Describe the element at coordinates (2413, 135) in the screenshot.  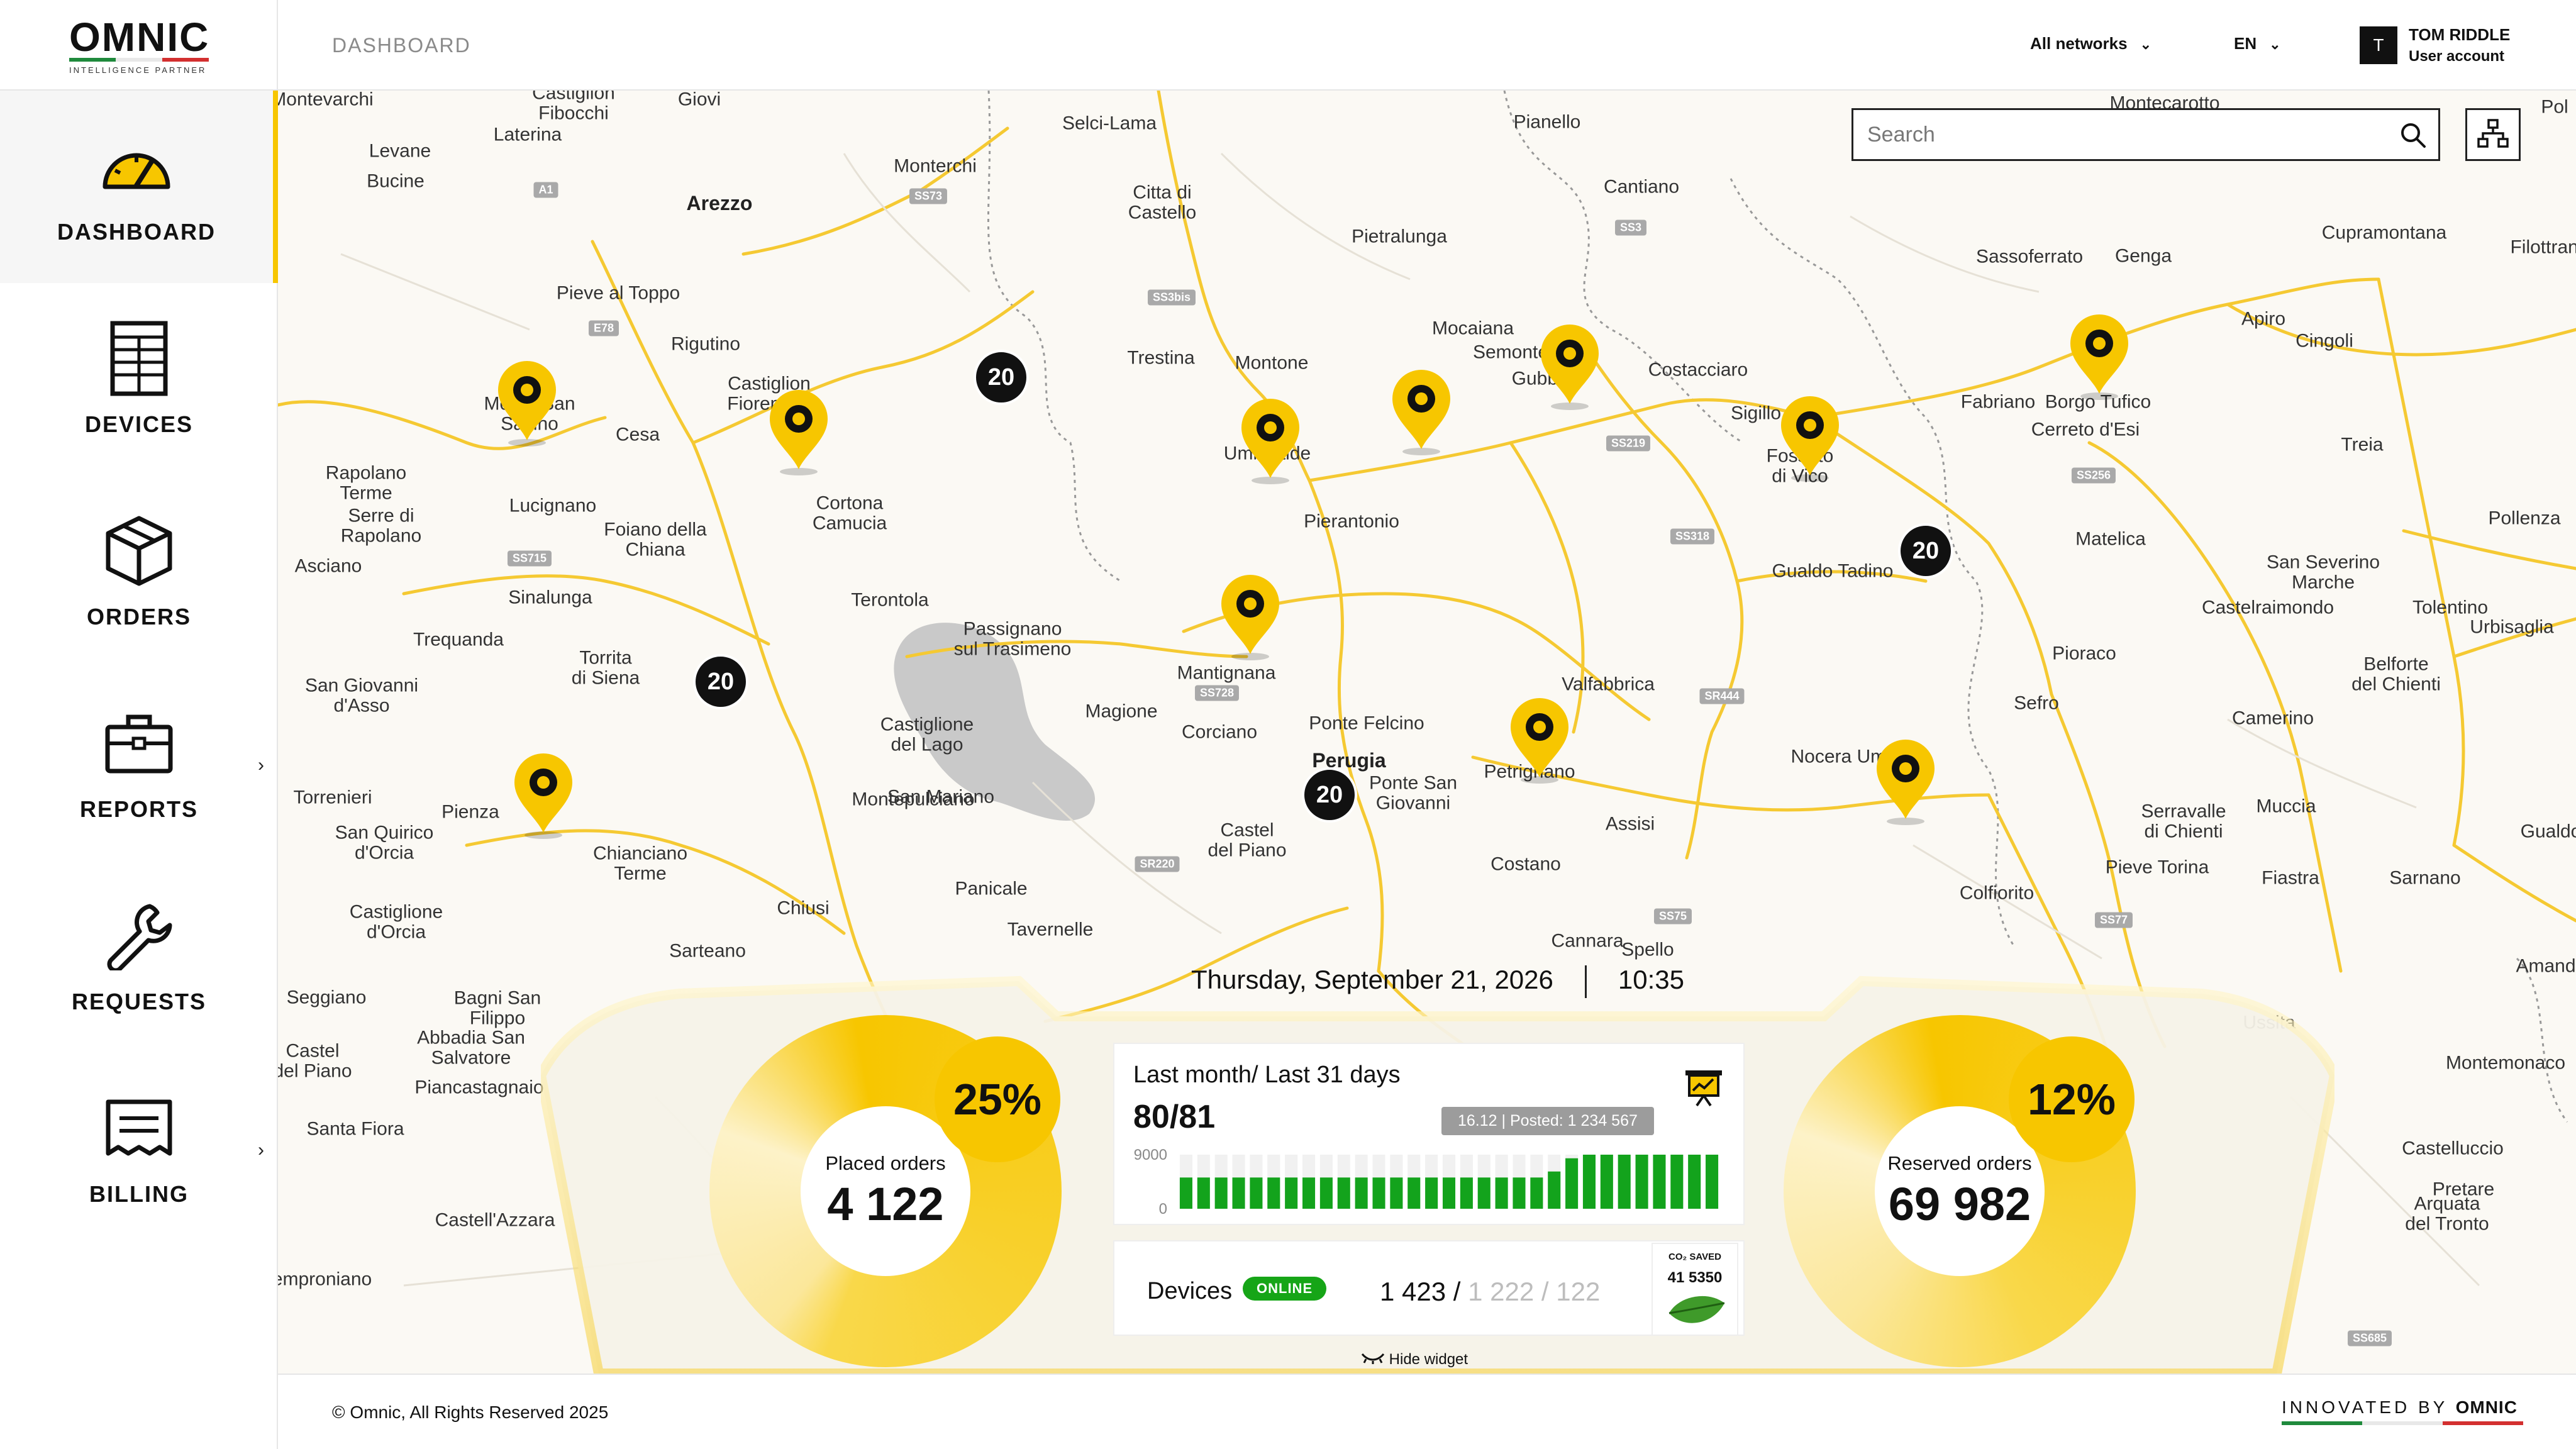
I see `search-icon` at that location.